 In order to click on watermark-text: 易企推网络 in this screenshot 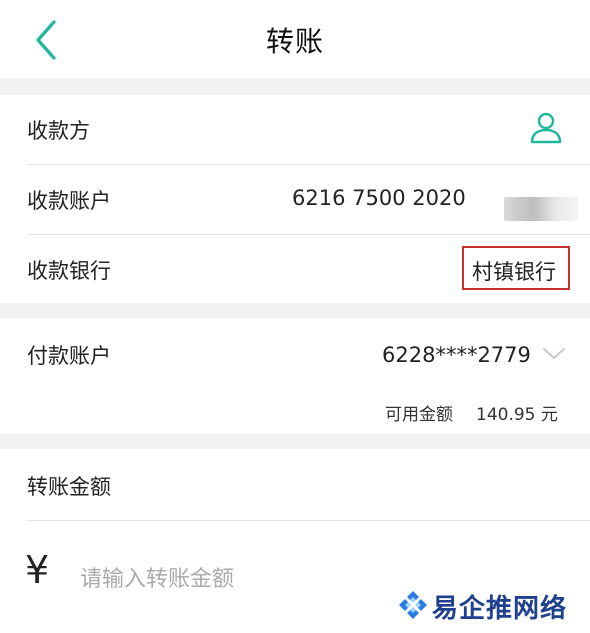, I will do `click(500, 609)`.